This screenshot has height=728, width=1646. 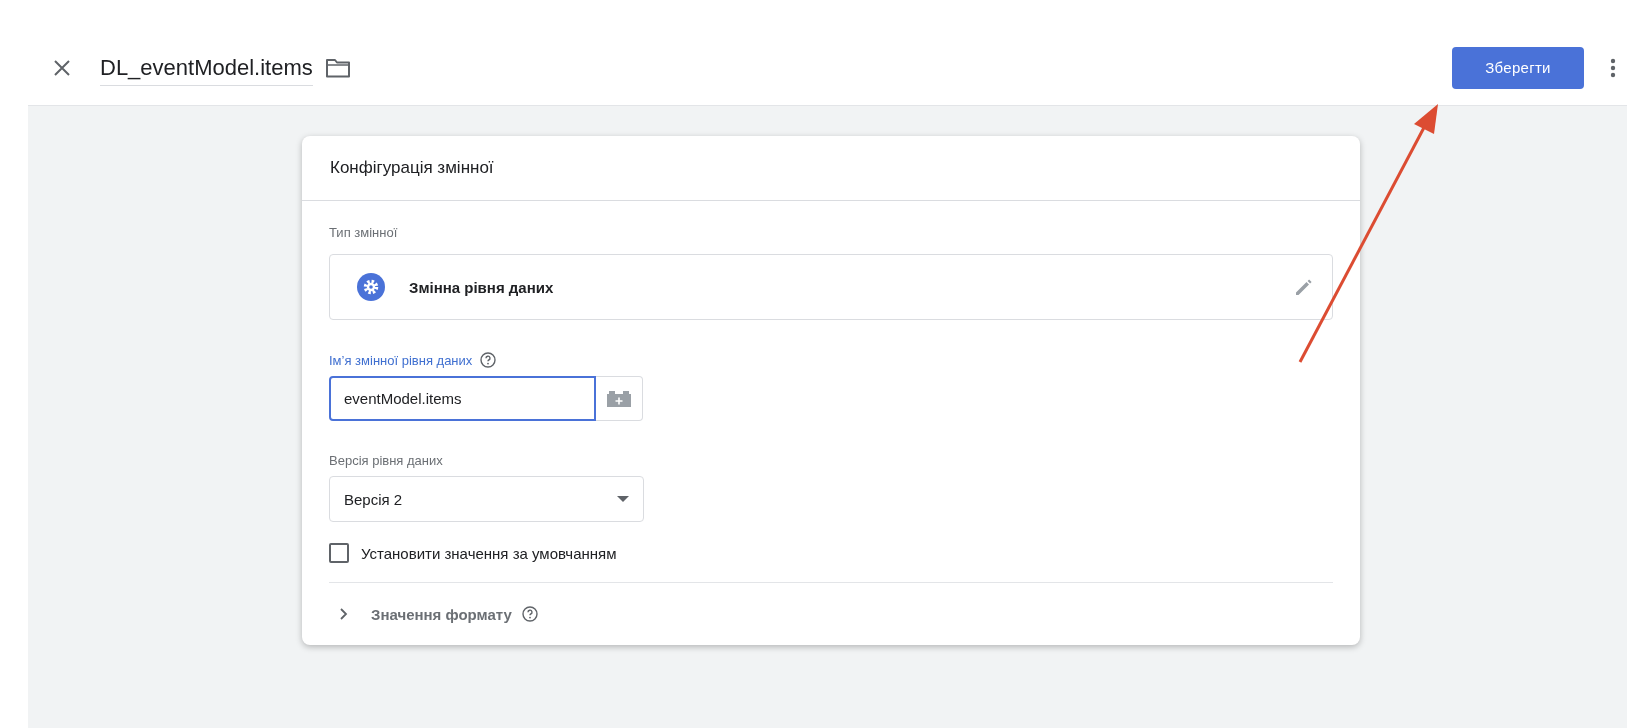 I want to click on more-menu-button, so click(x=1613, y=67).